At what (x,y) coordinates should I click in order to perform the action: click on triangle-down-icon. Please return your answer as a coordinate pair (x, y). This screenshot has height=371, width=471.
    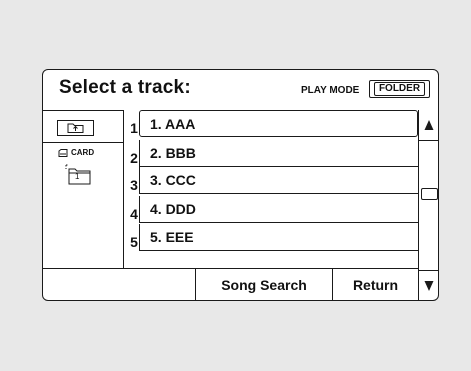
    Looking at the image, I should click on (429, 285).